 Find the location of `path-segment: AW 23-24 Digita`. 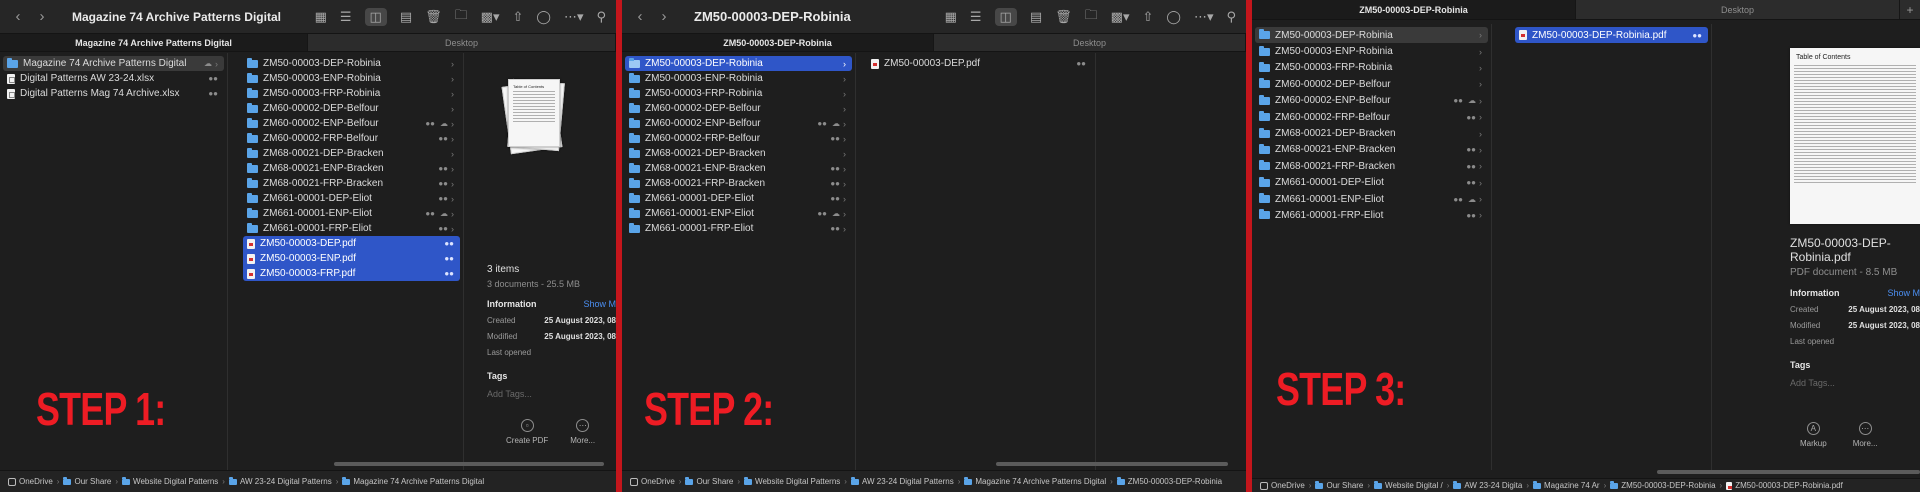

path-segment: AW 23-24 Digita is located at coordinates (1487, 485).